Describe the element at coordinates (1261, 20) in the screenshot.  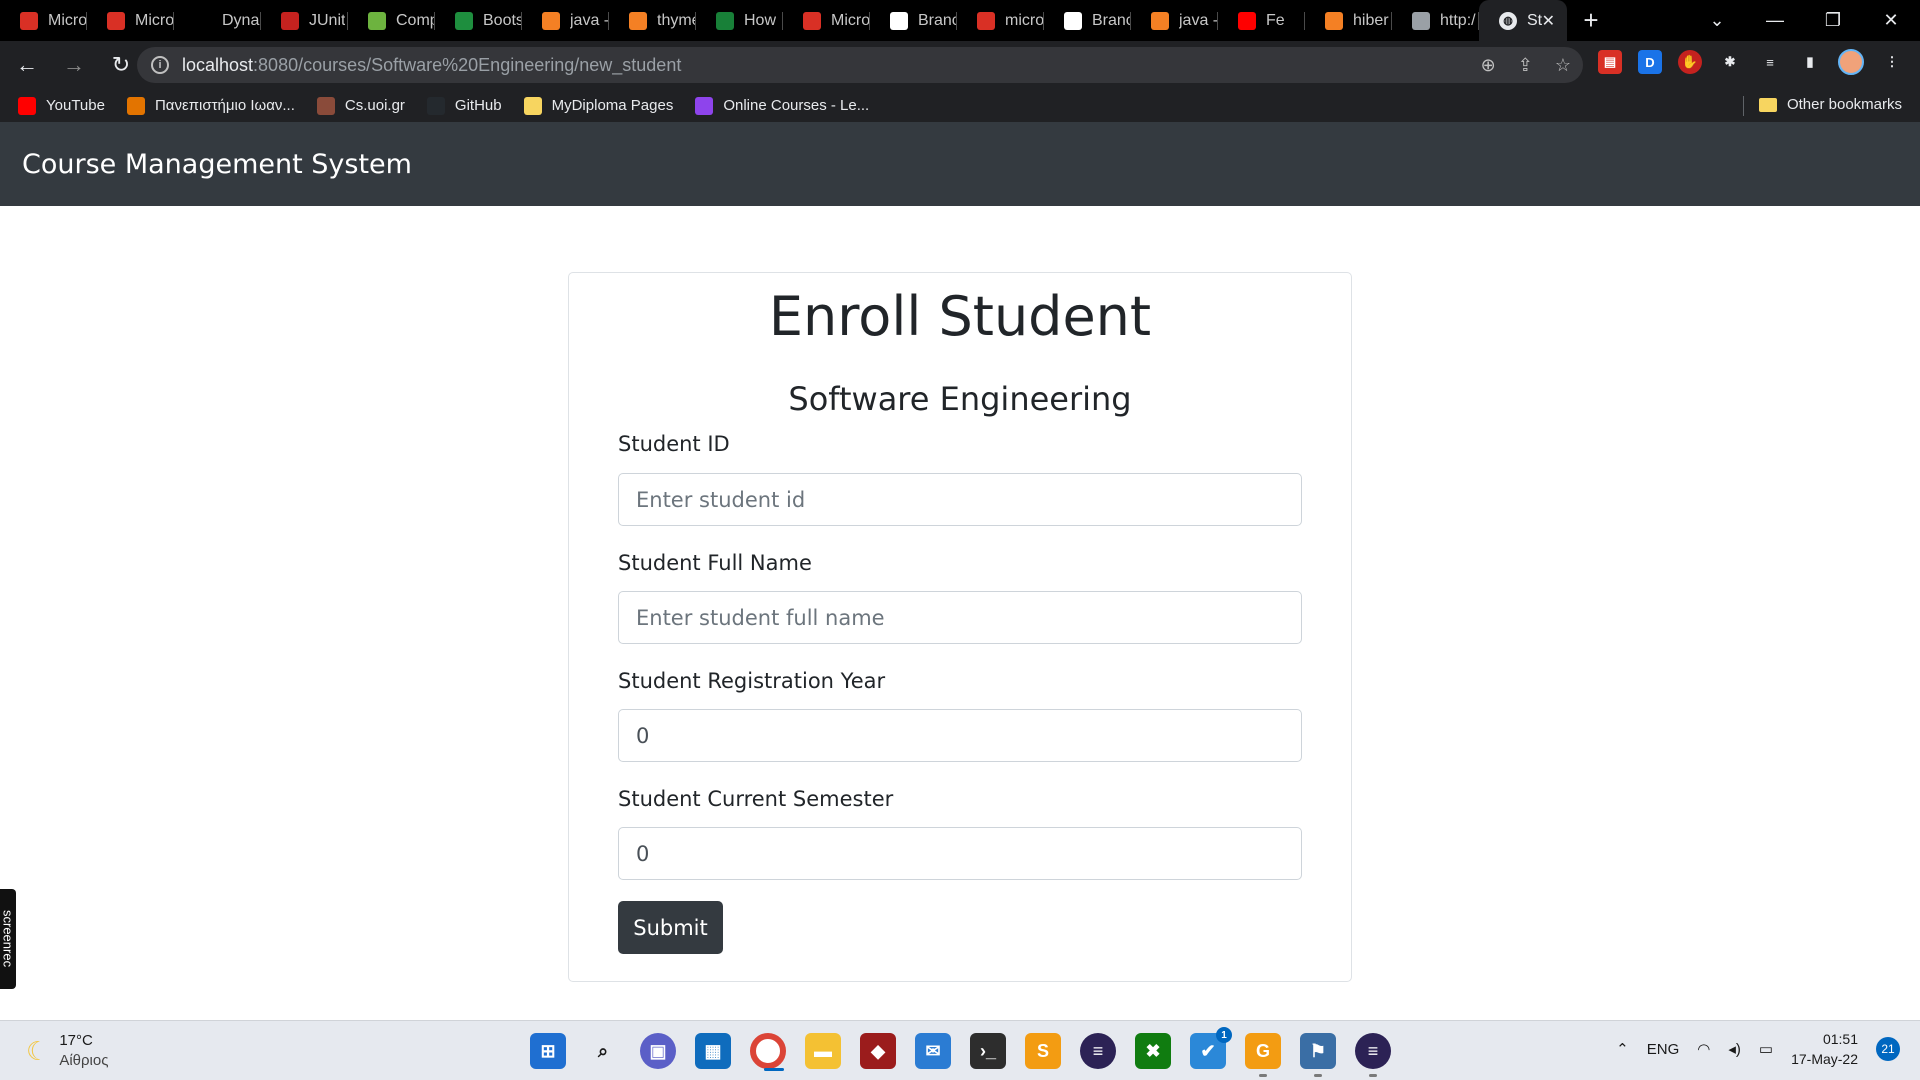
I see `tab-item: Fe` at that location.